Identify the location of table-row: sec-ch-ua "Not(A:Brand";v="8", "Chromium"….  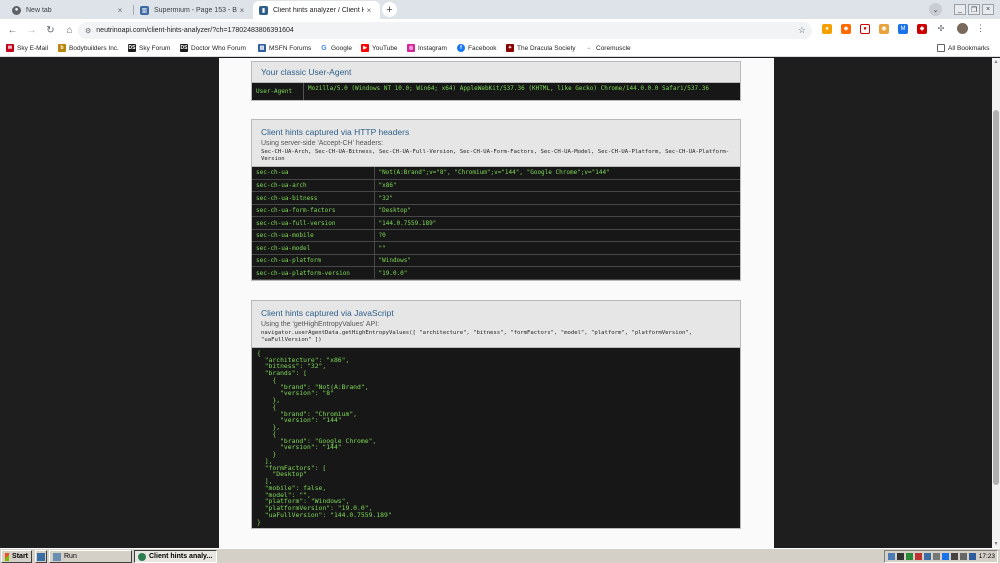
(496, 173).